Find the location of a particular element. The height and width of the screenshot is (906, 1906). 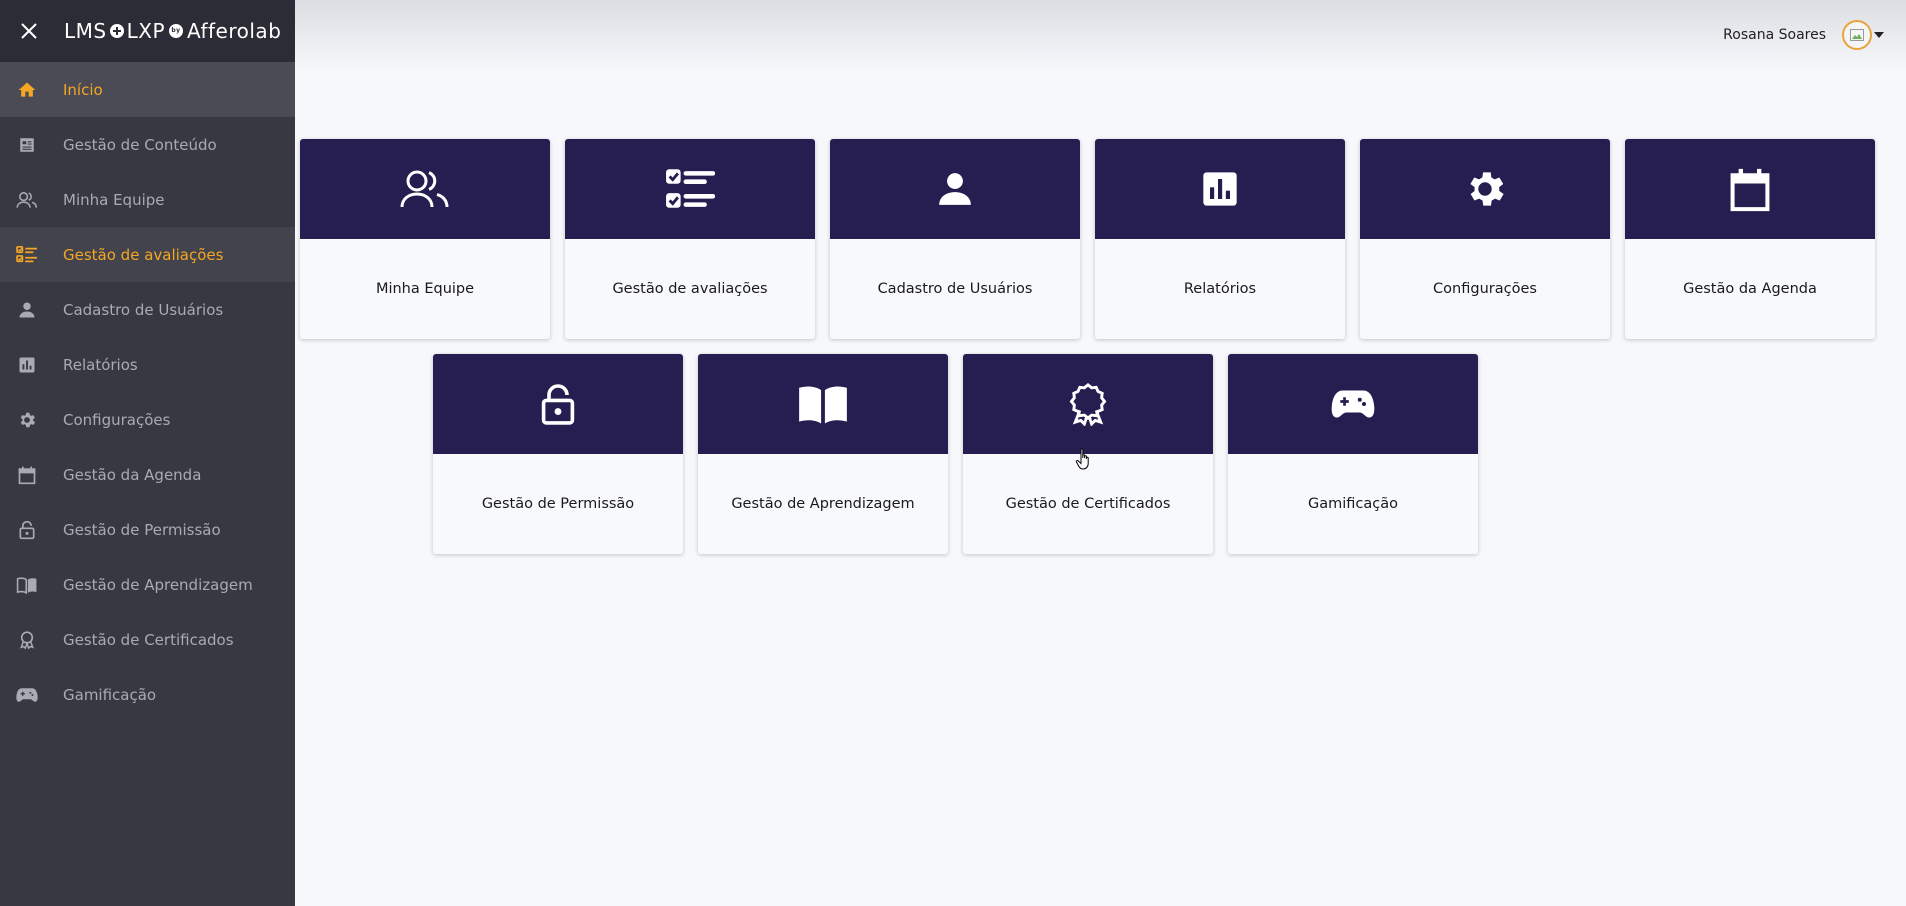

logo-afferolab: Afferolab is located at coordinates (234, 31).